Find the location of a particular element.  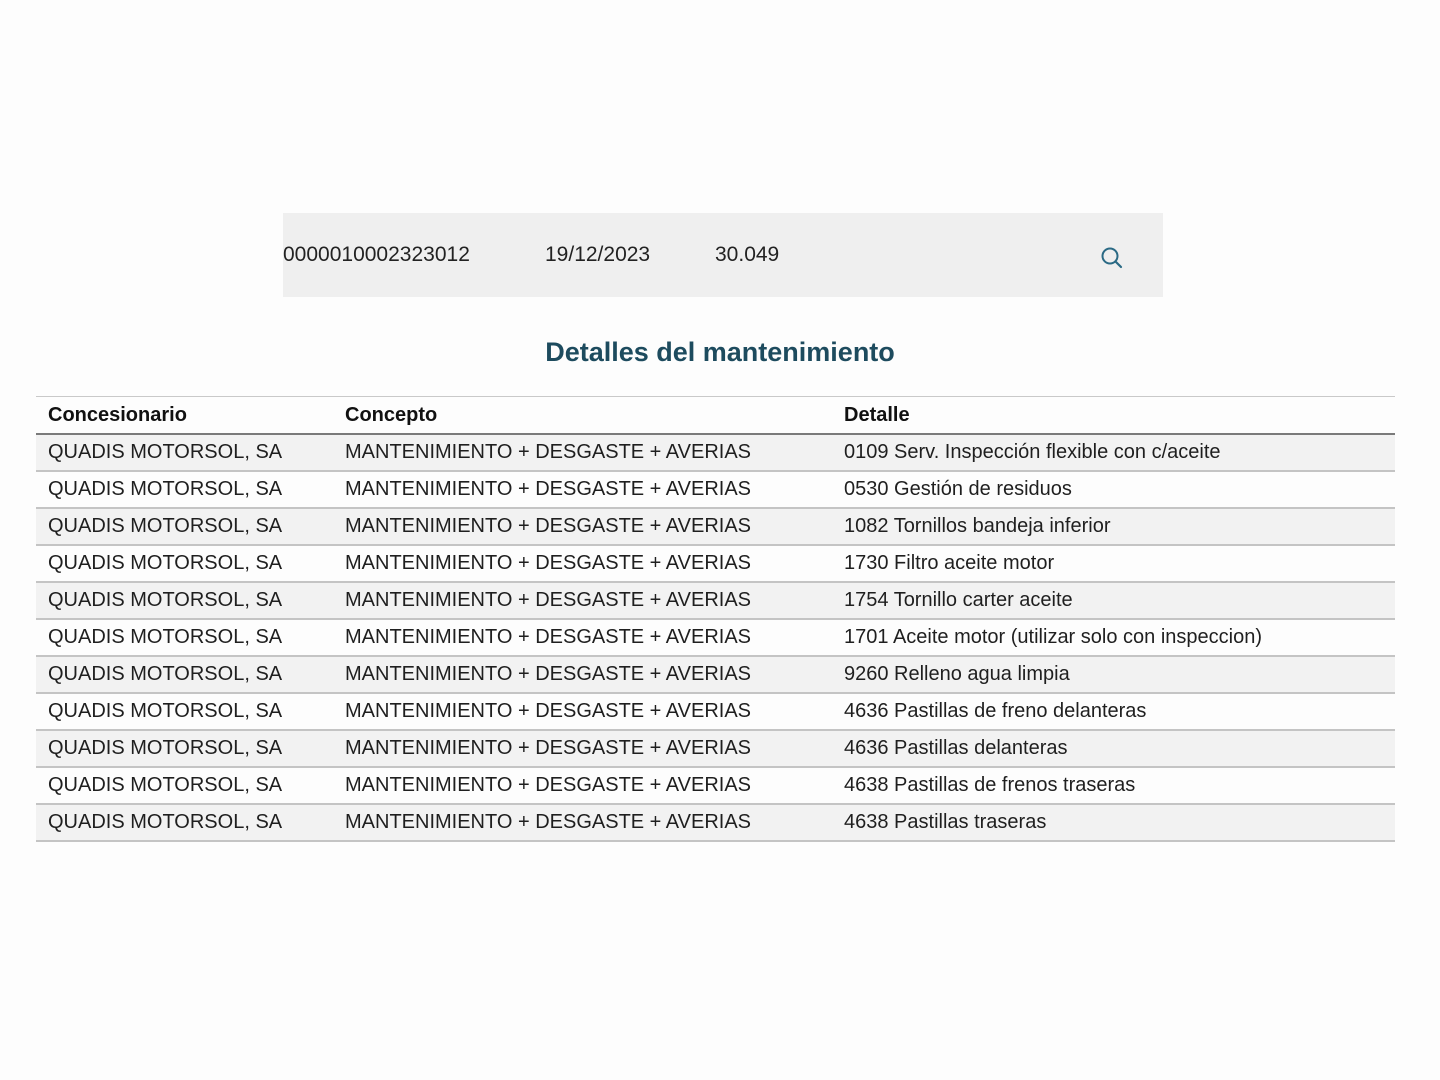

maintenance-date: 19/12/2023 is located at coordinates (598, 254).